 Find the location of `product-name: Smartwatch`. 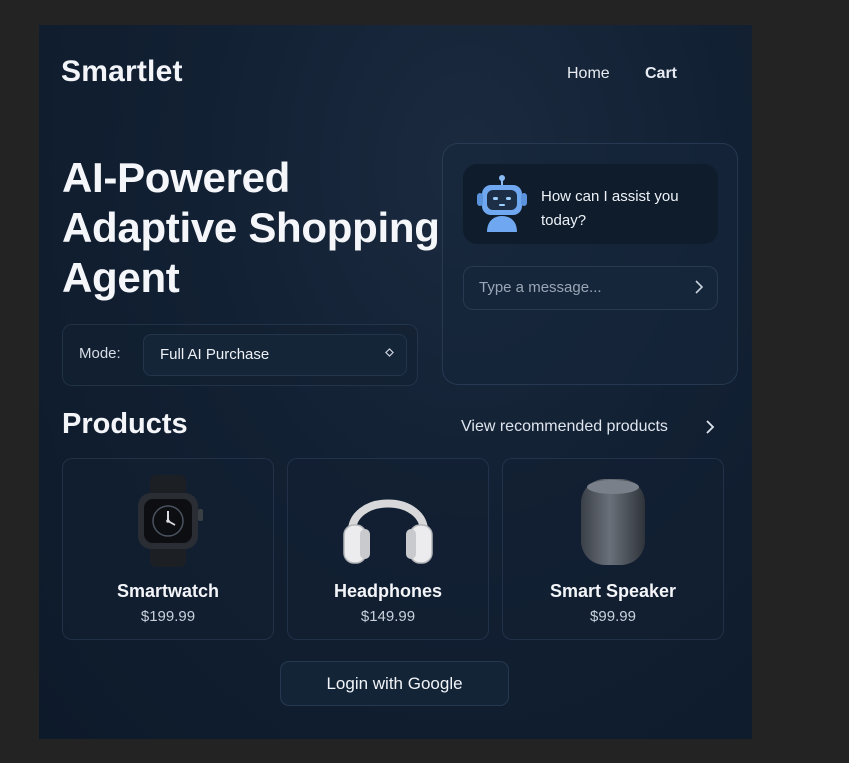

product-name: Smartwatch is located at coordinates (168, 591).